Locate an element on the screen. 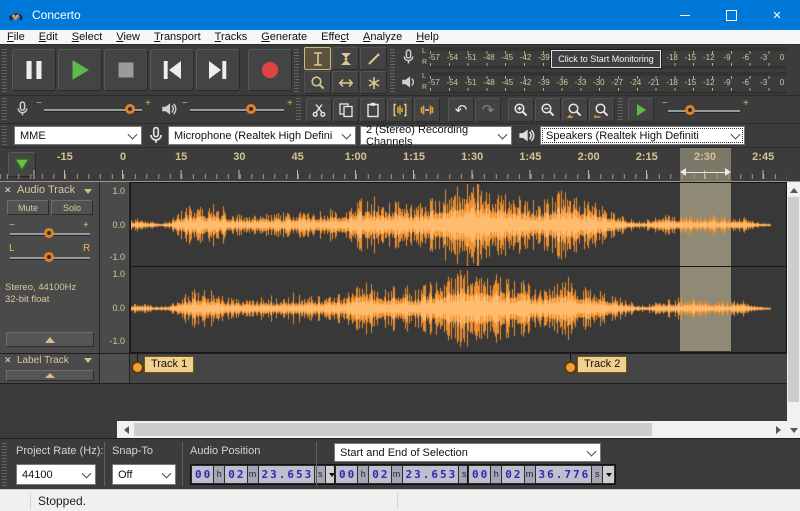 The image size is (800, 511). vertical-scrollbar is located at coordinates (793, 310).